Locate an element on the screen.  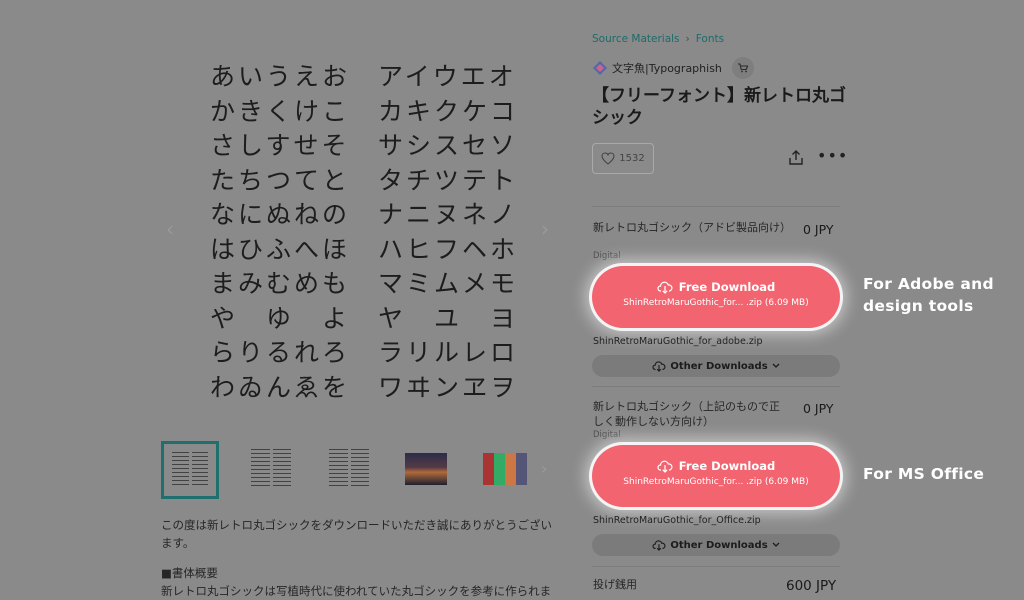
thumbnail-strip: › is located at coordinates (354, 470).